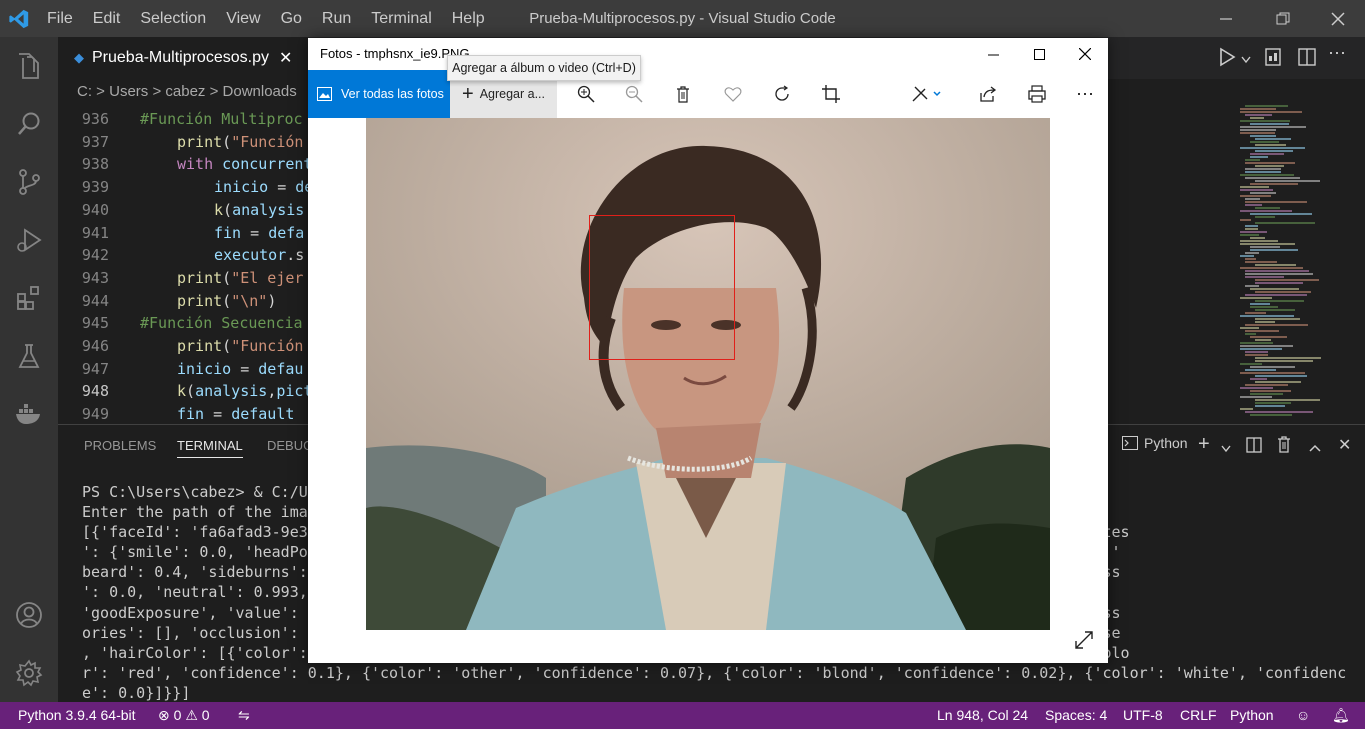 Image resolution: width=1365 pixels, height=729 pixels. What do you see at coordinates (1226, 449) in the screenshot?
I see `terminal-dropdown-chevron-icon` at bounding box center [1226, 449].